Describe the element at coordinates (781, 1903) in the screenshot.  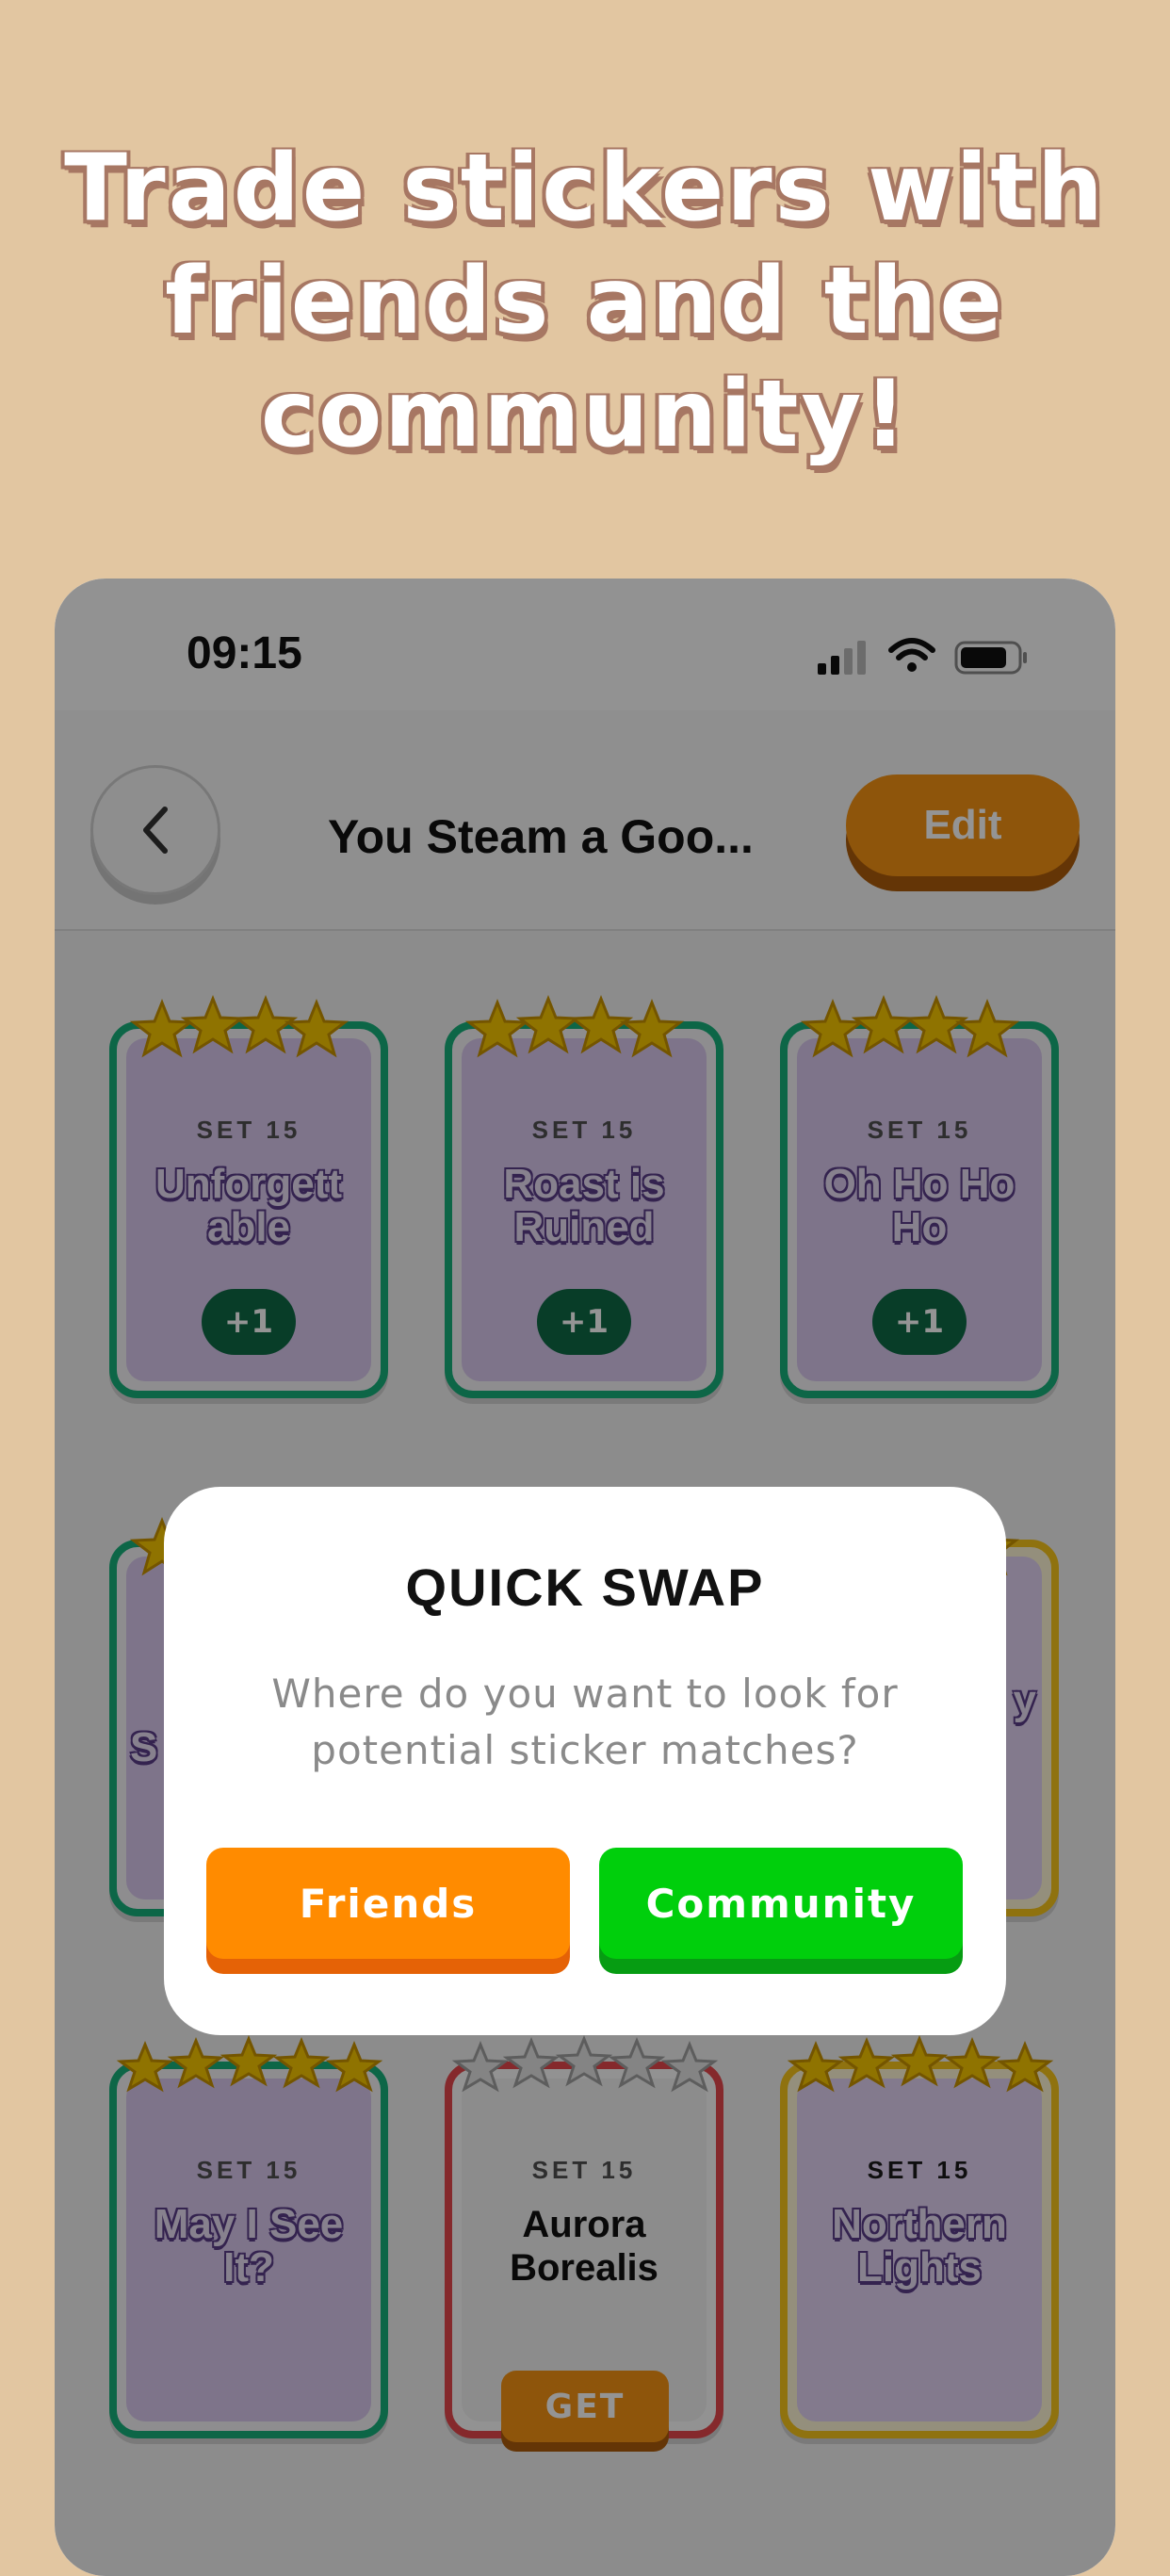
I see `community-button: Community` at that location.